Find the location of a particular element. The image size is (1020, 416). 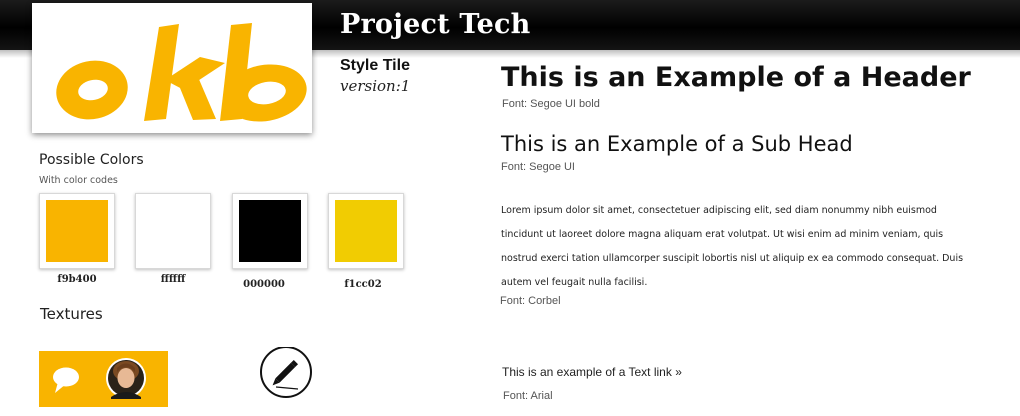

color-swatch-f9b400 is located at coordinates (77, 231).